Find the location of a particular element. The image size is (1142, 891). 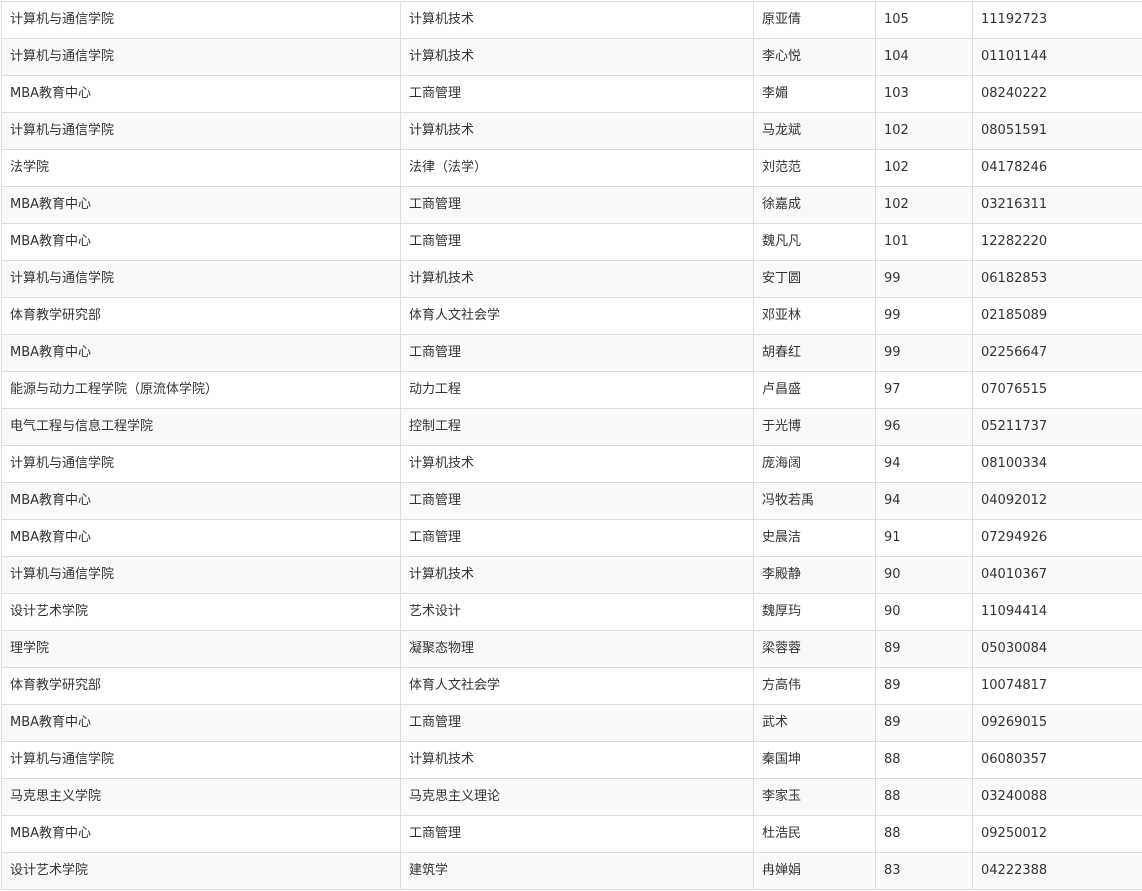

college-cell: 设计艺术学院 is located at coordinates (201, 871).